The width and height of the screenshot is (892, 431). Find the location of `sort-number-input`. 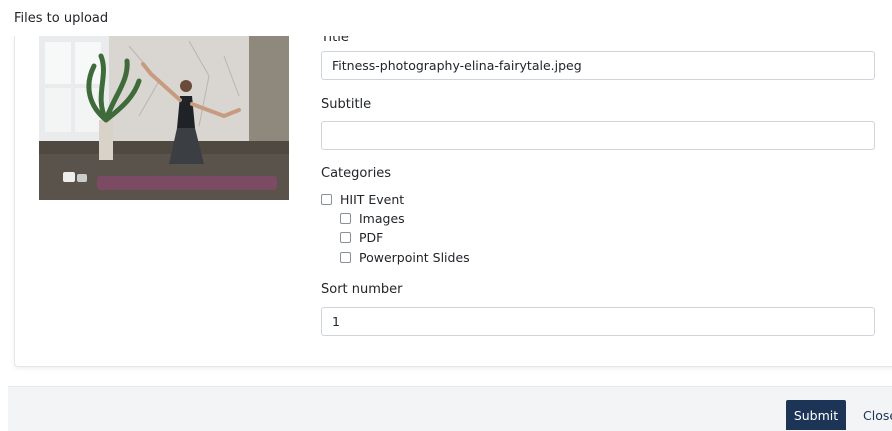

sort-number-input is located at coordinates (598, 321).